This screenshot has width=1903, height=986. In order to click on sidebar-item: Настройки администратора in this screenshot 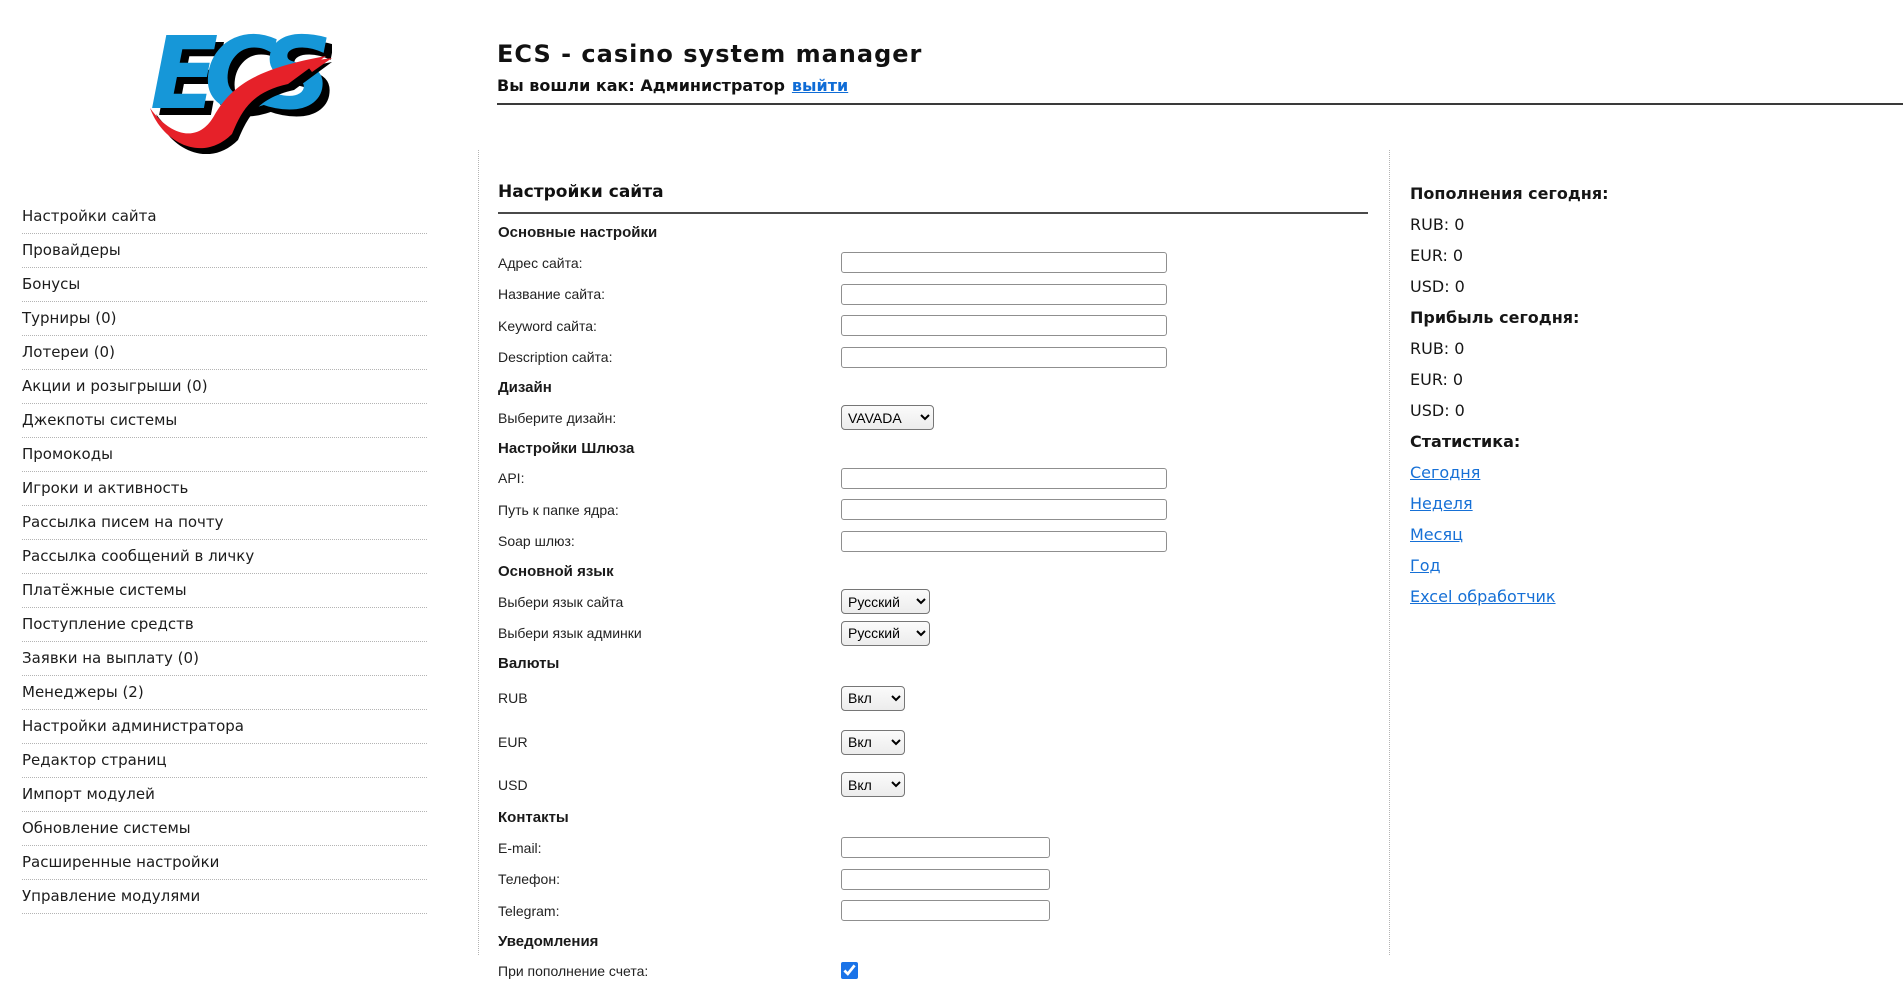, I will do `click(224, 727)`.